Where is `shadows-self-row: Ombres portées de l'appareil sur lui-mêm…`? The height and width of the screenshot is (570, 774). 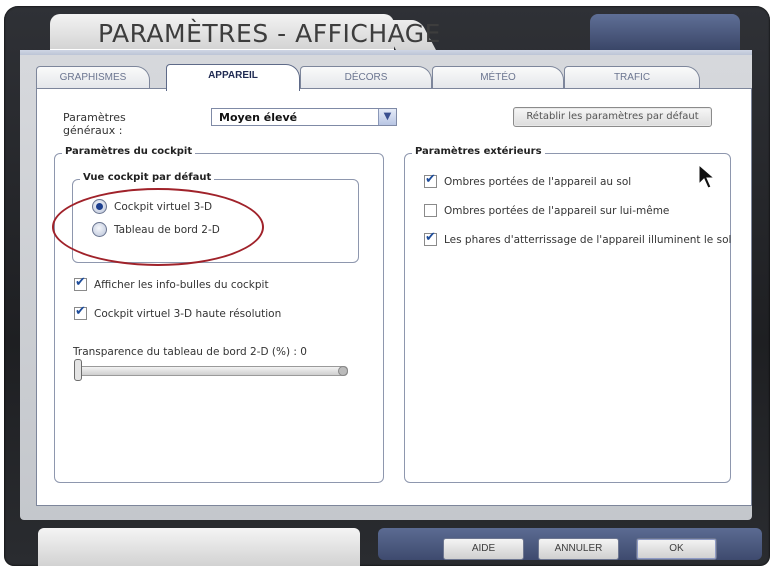 shadows-self-row: Ombres portées de l'appareil sur lui-mêm… is located at coordinates (546, 210).